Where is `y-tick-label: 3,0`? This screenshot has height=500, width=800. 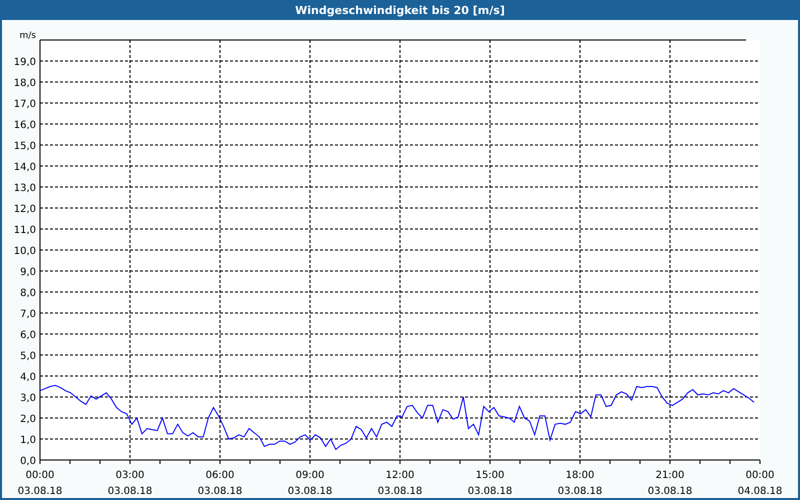 y-tick-label: 3,0 is located at coordinates (28, 398).